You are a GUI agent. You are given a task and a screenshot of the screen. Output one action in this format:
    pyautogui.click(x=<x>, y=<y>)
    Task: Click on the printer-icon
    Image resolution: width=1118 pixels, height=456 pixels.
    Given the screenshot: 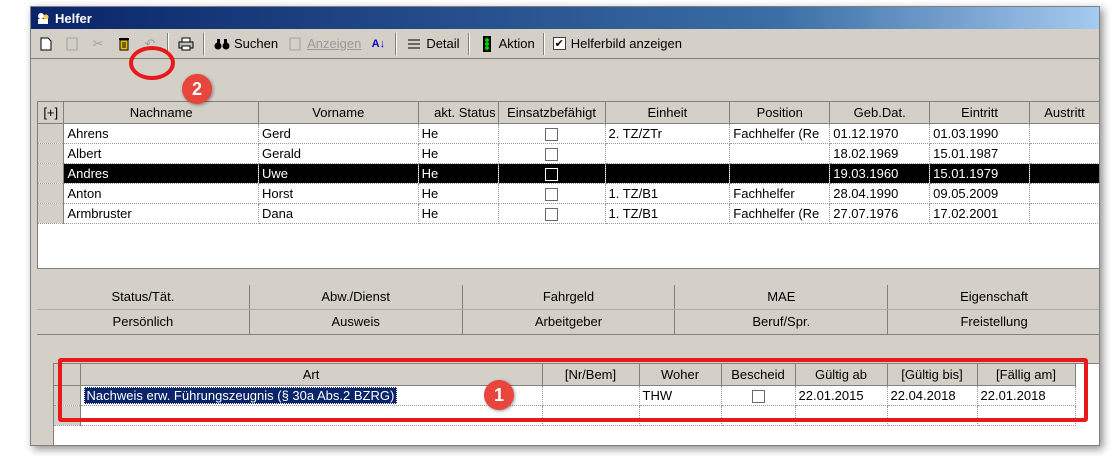 What is the action you would take?
    pyautogui.click(x=186, y=44)
    